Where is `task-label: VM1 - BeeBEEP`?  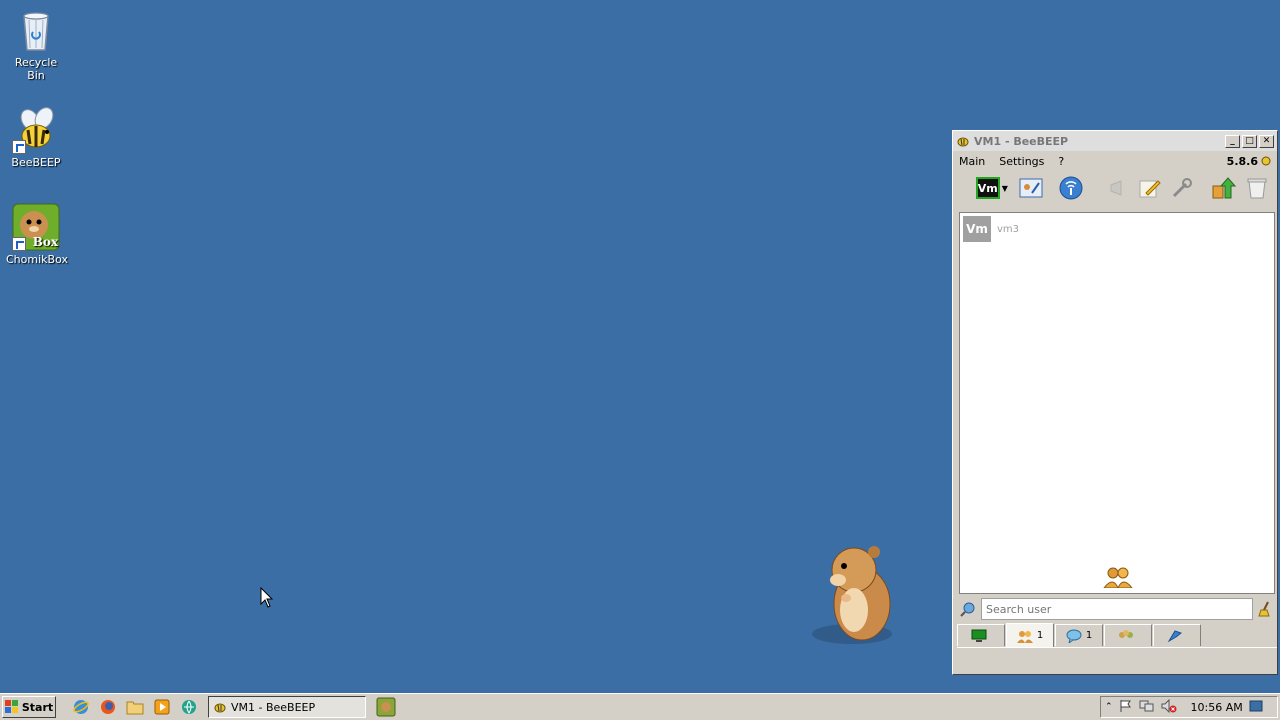
task-label: VM1 - BeeBEEP is located at coordinates (273, 707).